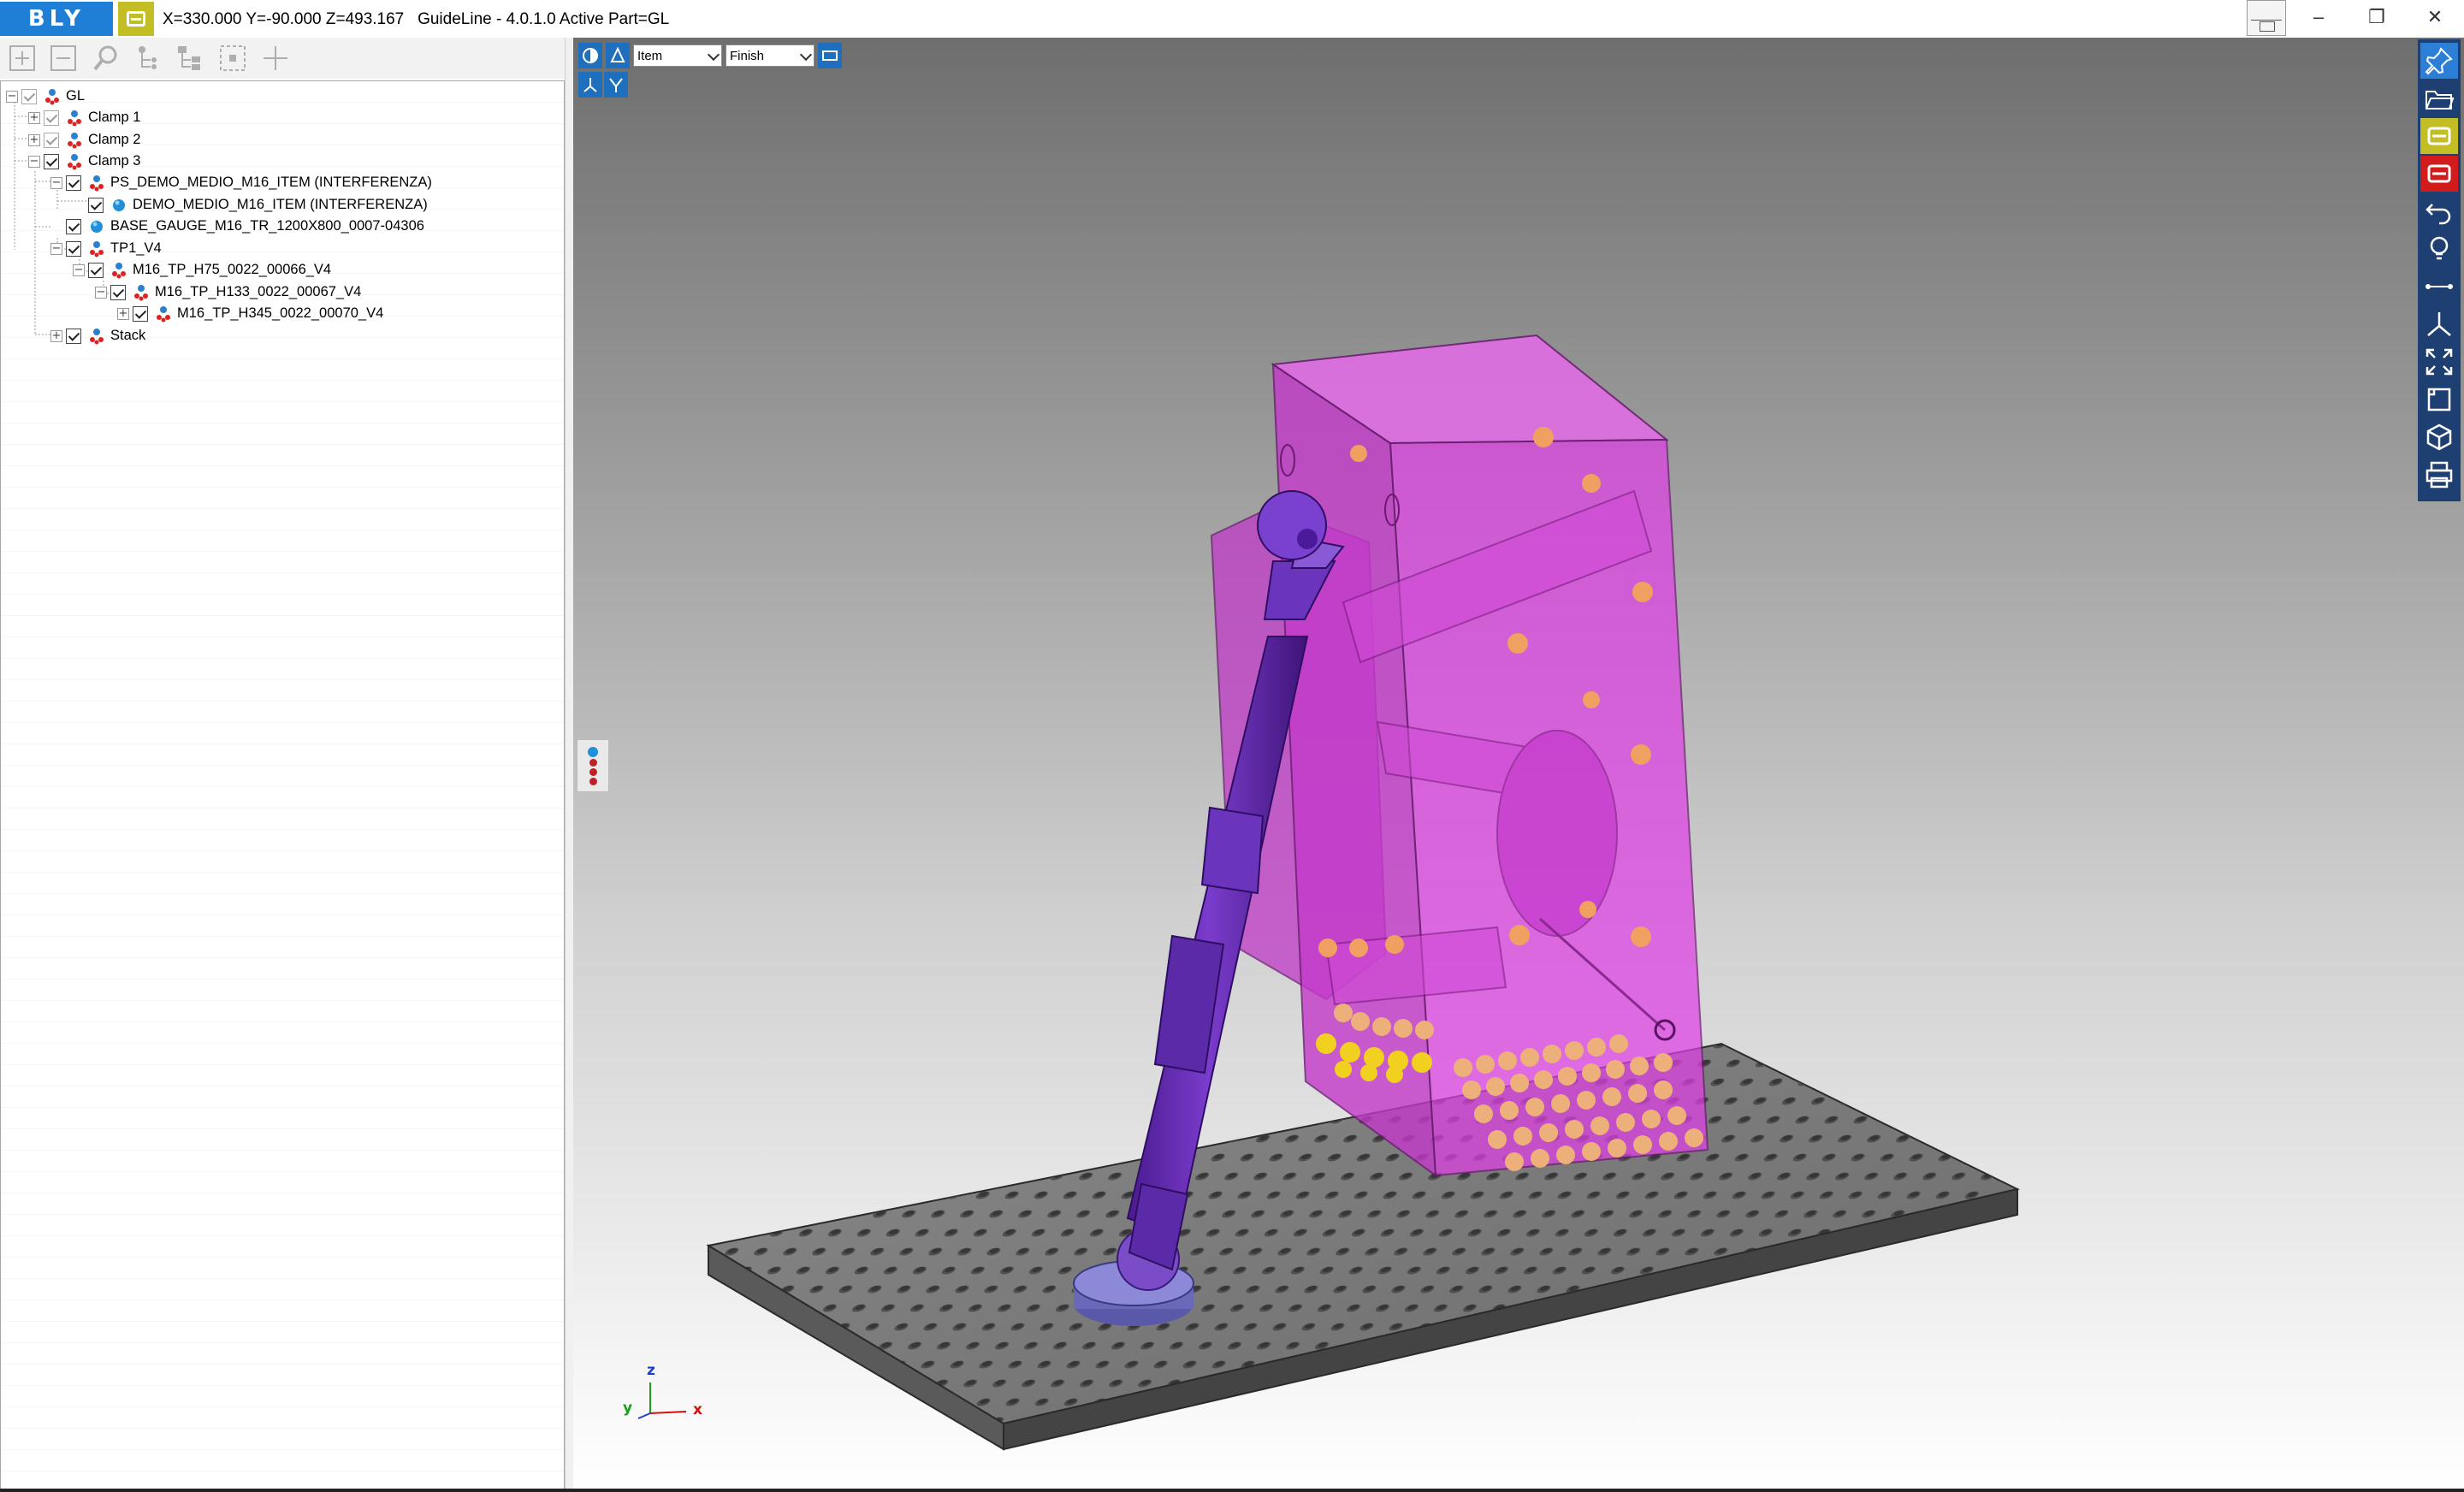 Image resolution: width=2464 pixels, height=1492 pixels. I want to click on tree-filter-button, so click(148, 58).